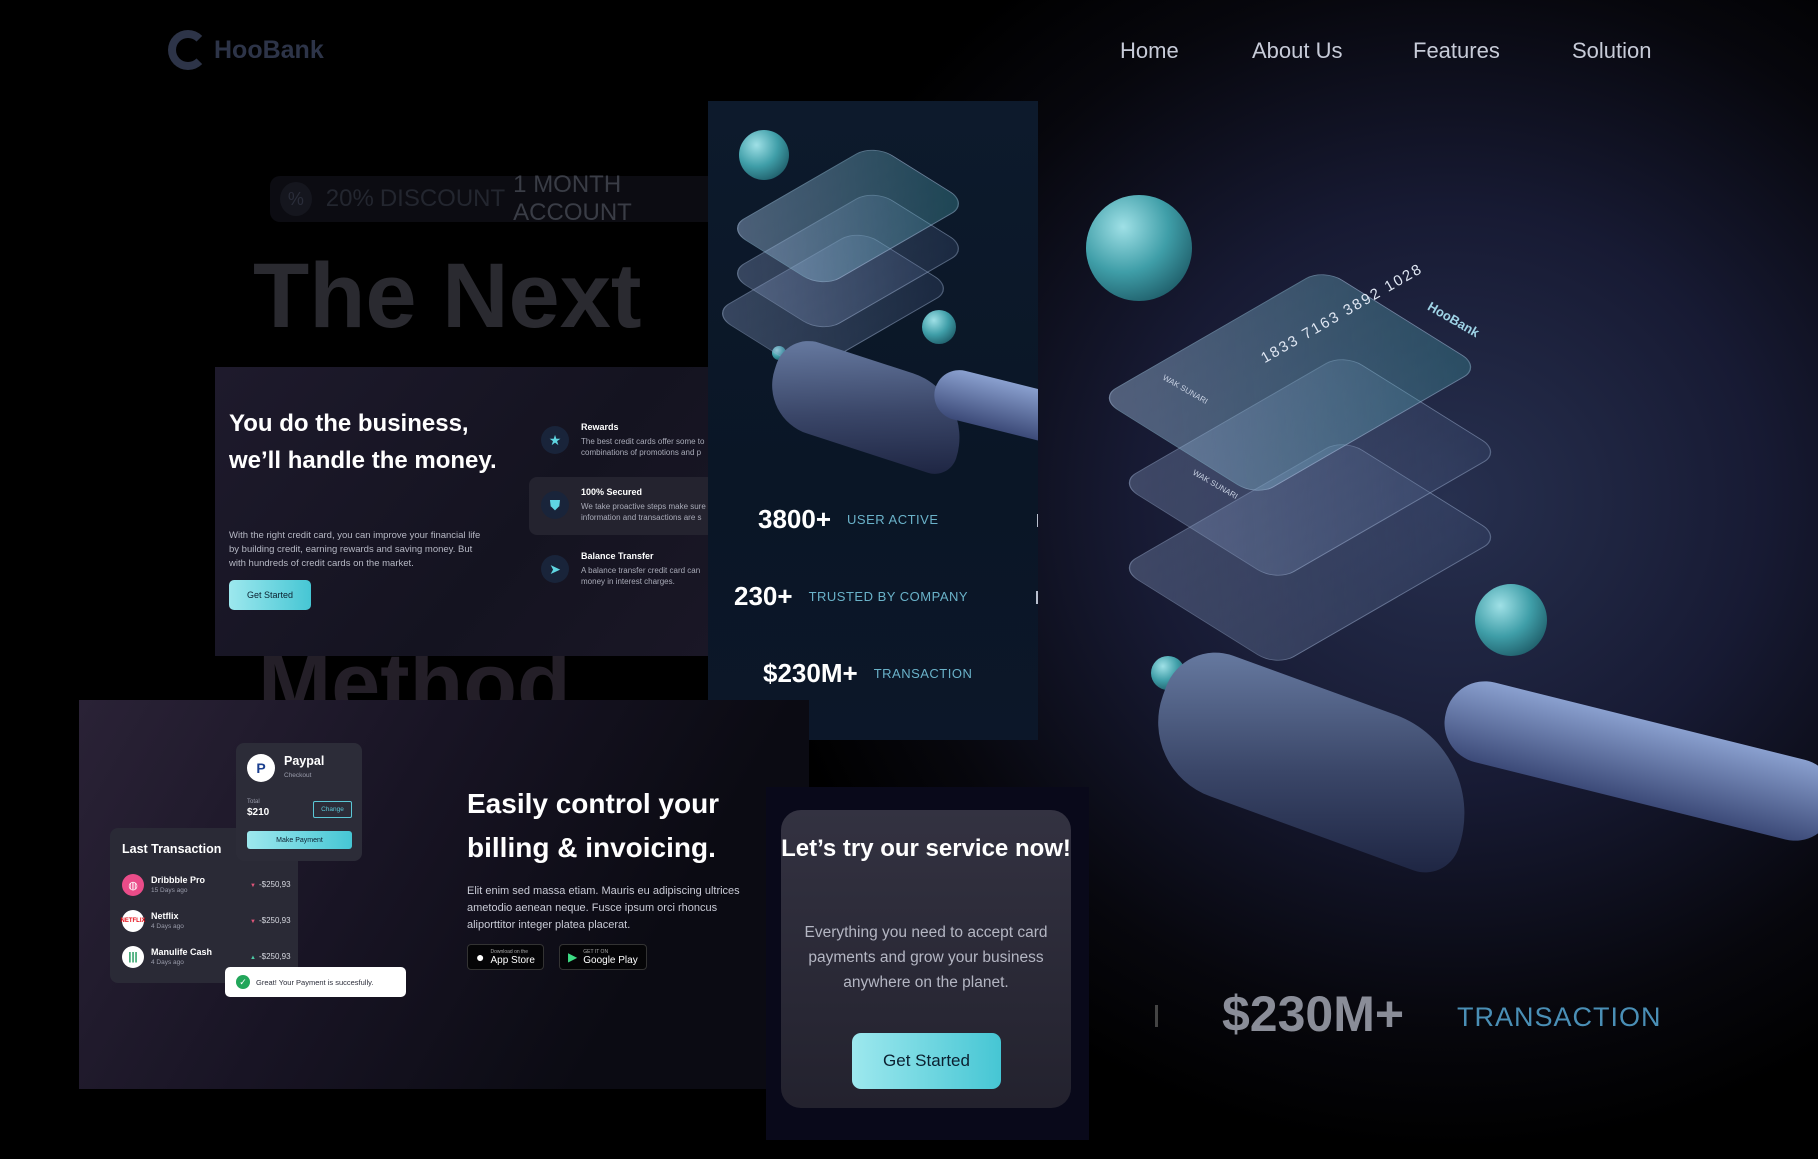 This screenshot has width=1818, height=1159. Describe the element at coordinates (178, 880) in the screenshot. I see `transaction-name: Dribbble Pro` at that location.